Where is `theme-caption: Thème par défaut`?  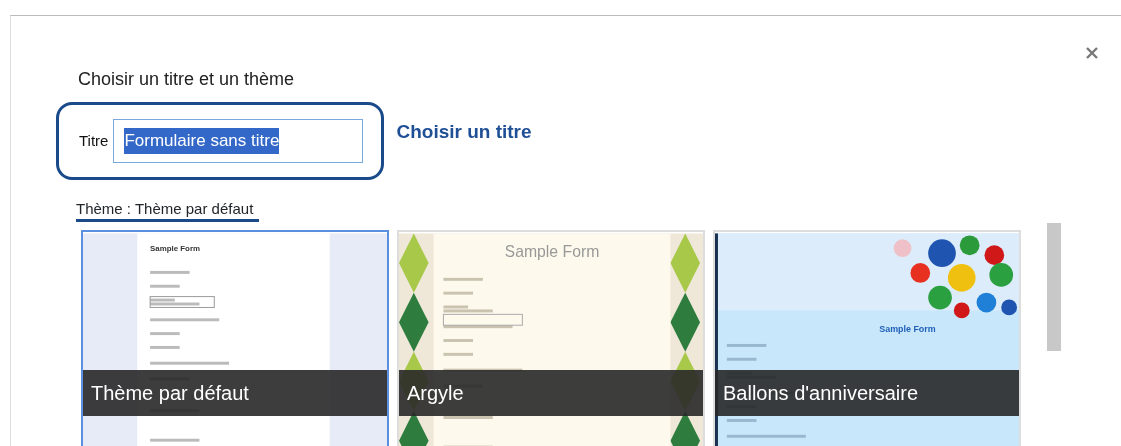
theme-caption: Thème par défaut is located at coordinates (235, 393).